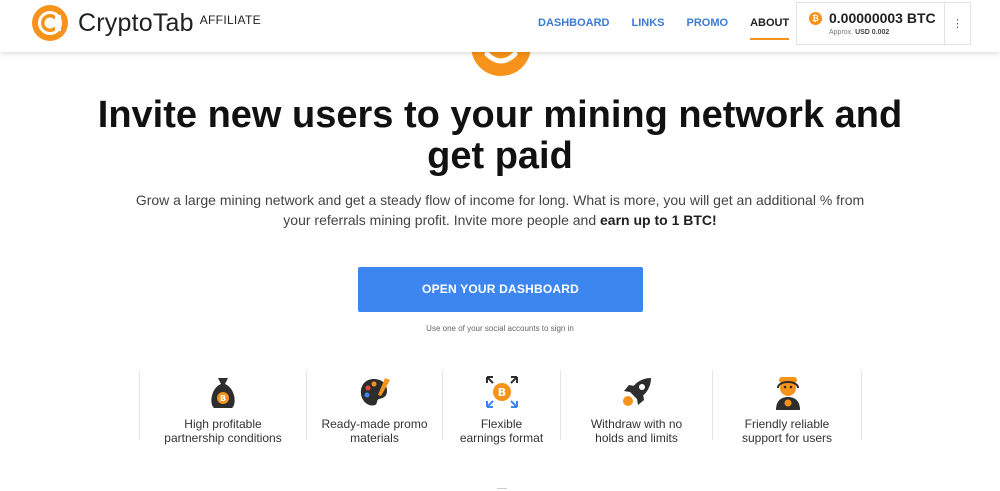 The height and width of the screenshot is (491, 1000). What do you see at coordinates (674, 26) in the screenshot?
I see `main-nav: DASHBOARD LINKS PROMO ABOUT` at bounding box center [674, 26].